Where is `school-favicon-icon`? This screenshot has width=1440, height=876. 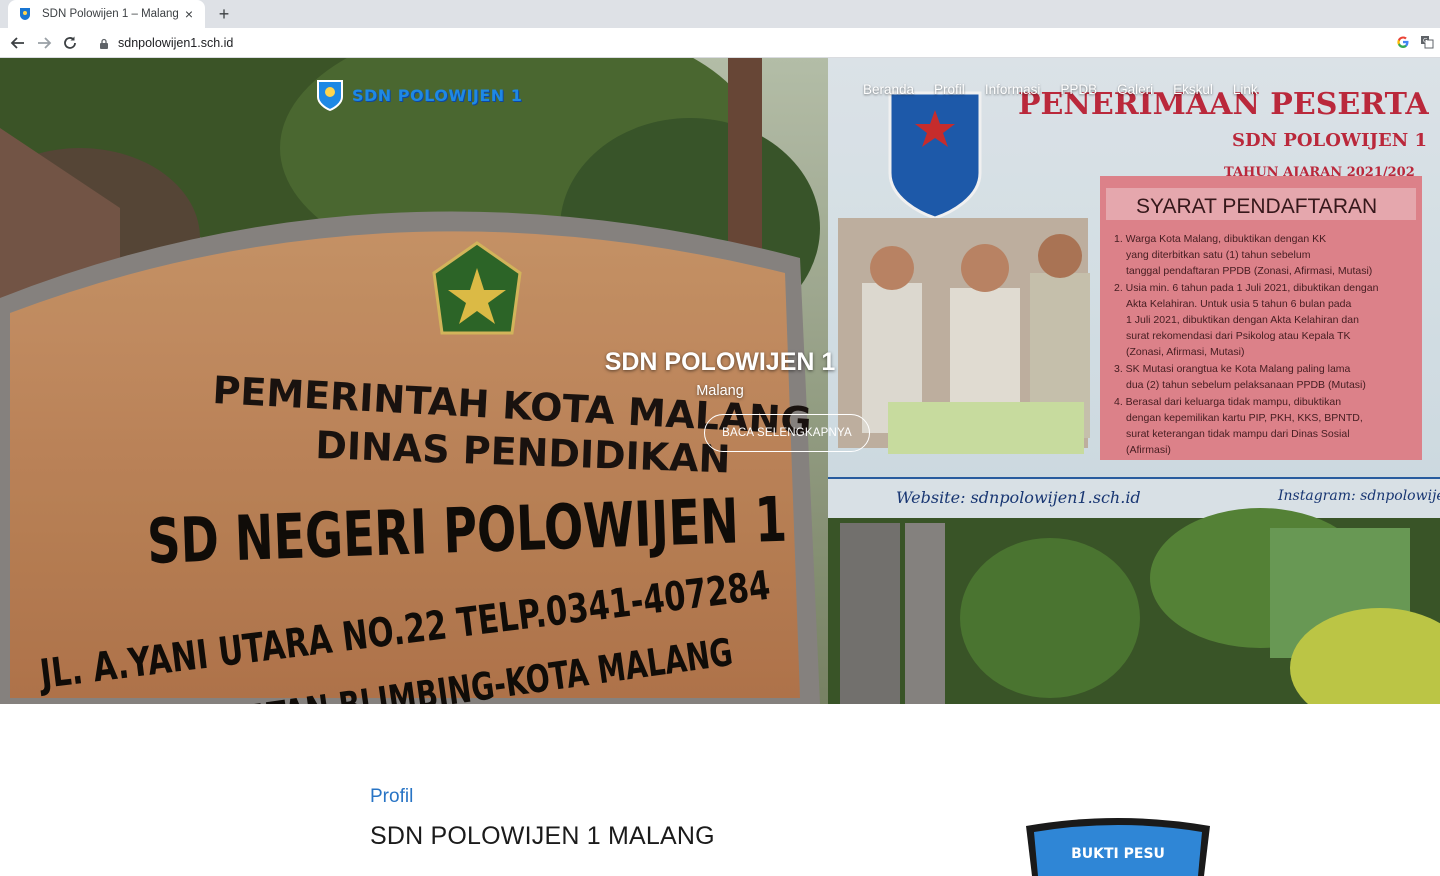
school-favicon-icon is located at coordinates (25, 14).